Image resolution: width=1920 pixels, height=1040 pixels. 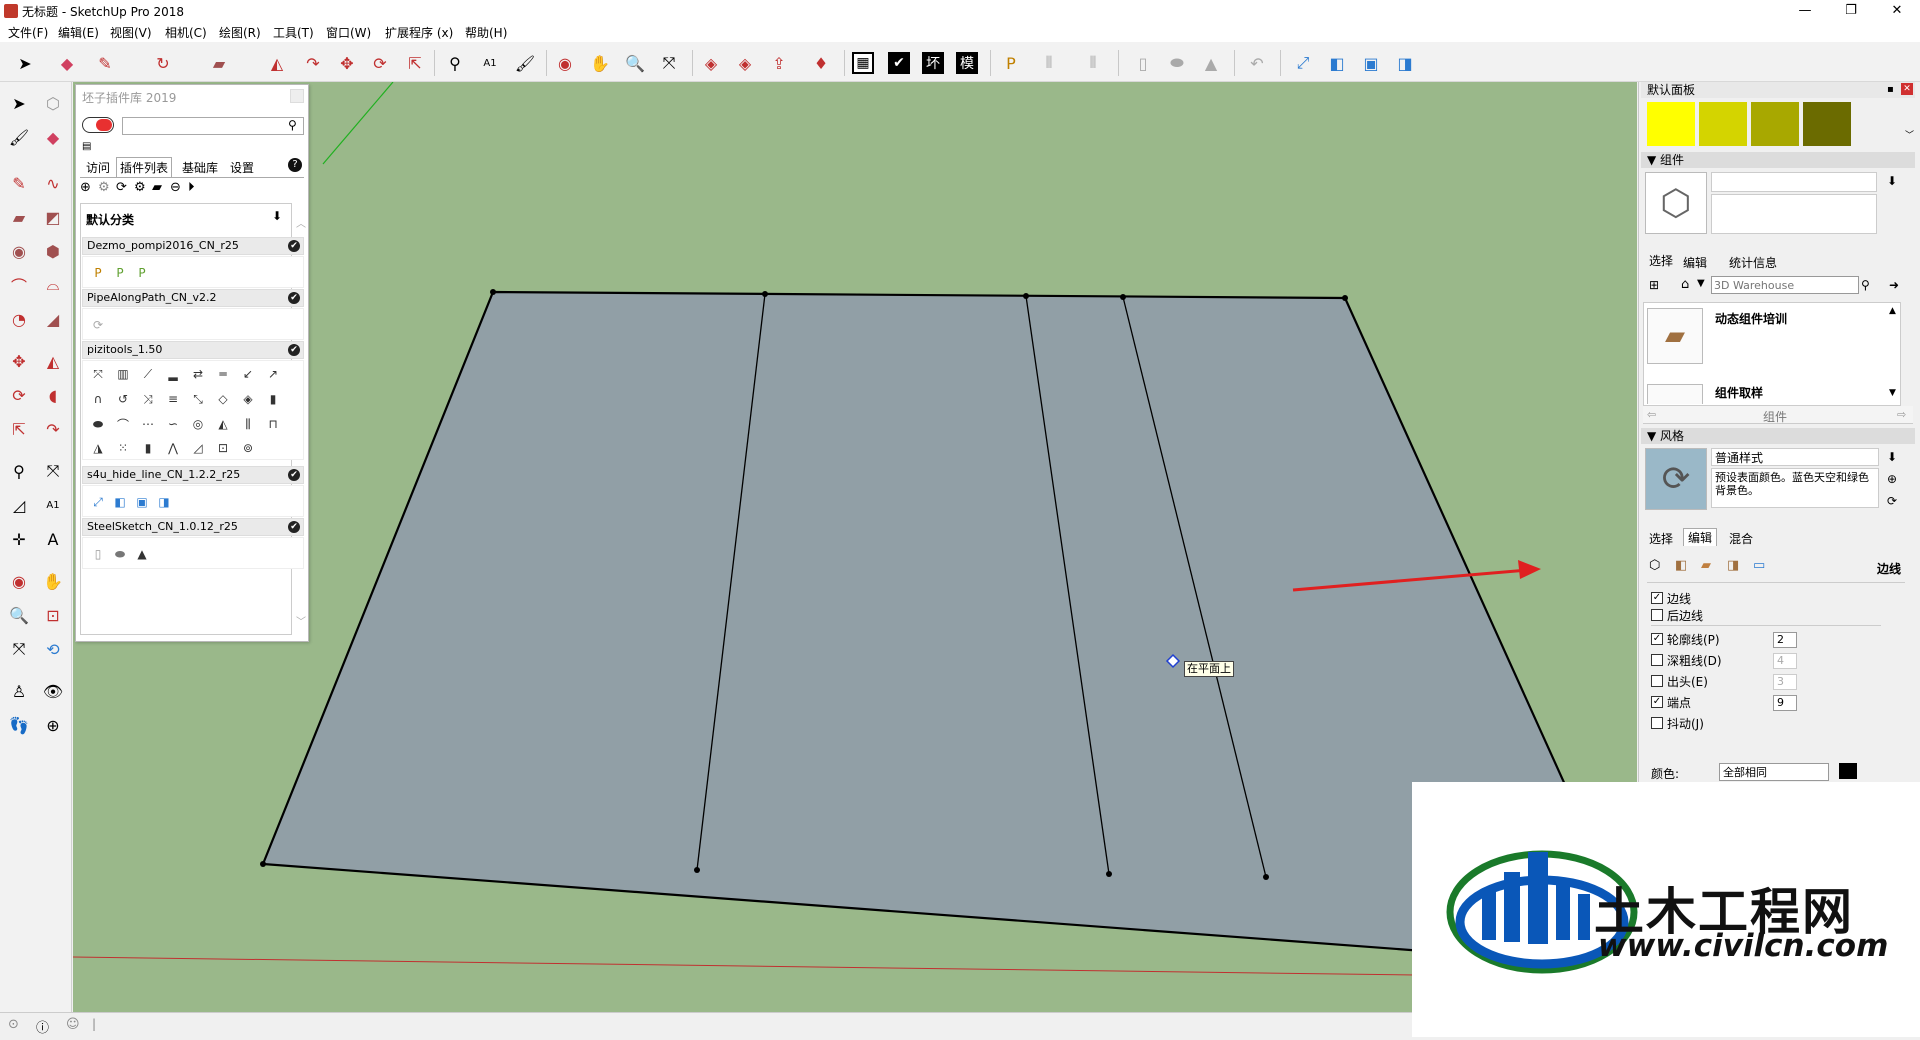 I want to click on pie-tool-icon: ◔, so click(x=19, y=319).